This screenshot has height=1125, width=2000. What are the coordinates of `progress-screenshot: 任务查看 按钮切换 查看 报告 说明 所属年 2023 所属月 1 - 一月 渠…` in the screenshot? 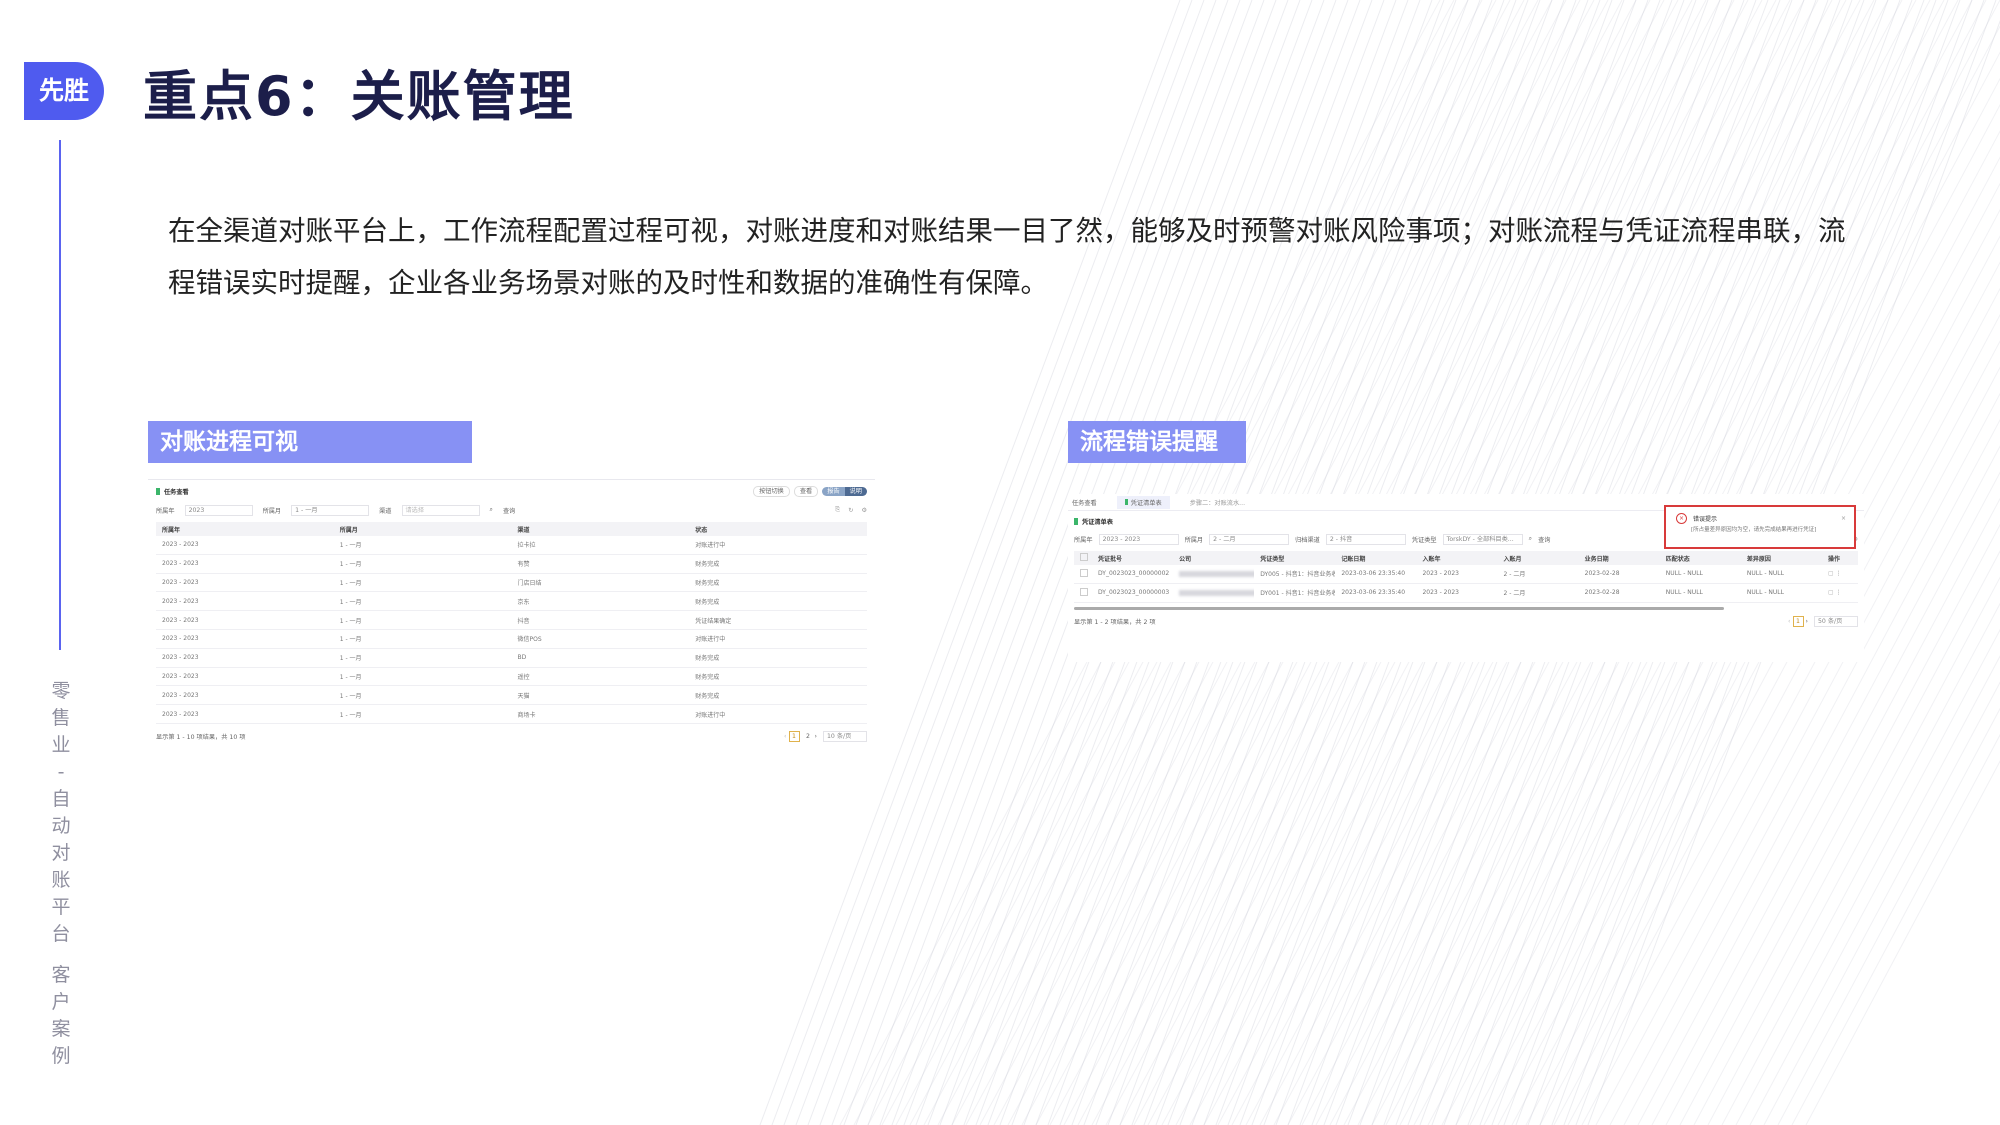 It's located at (511, 613).